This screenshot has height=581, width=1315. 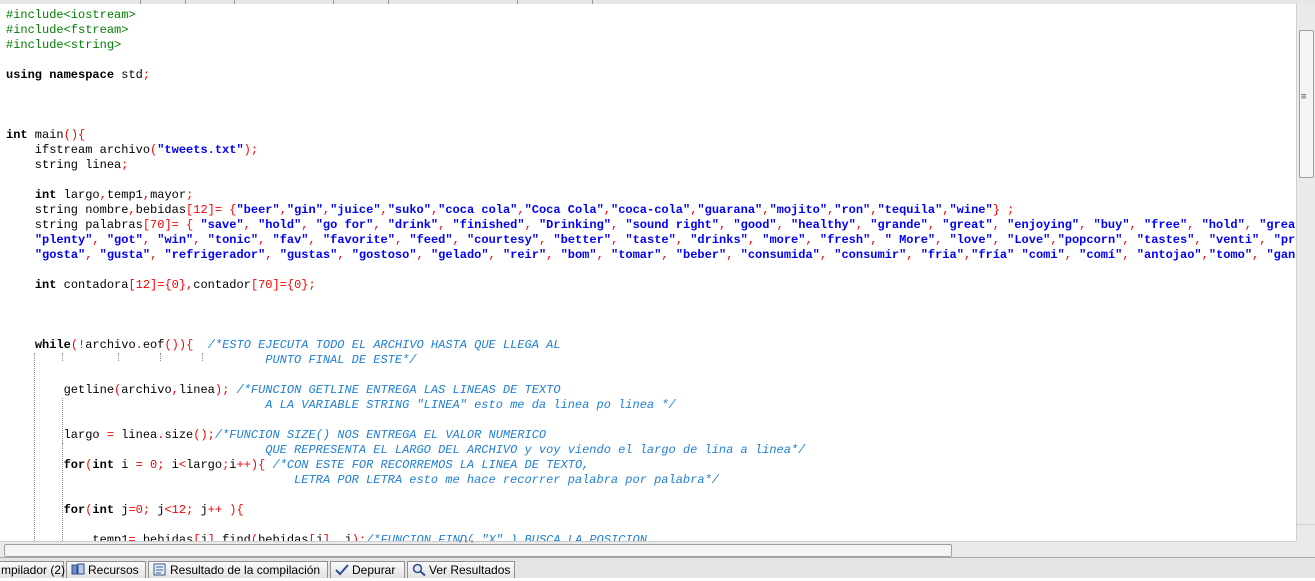 What do you see at coordinates (651, 285) in the screenshot?
I see `code-line: int contadora[12]={0},contador[70]={0};` at bounding box center [651, 285].